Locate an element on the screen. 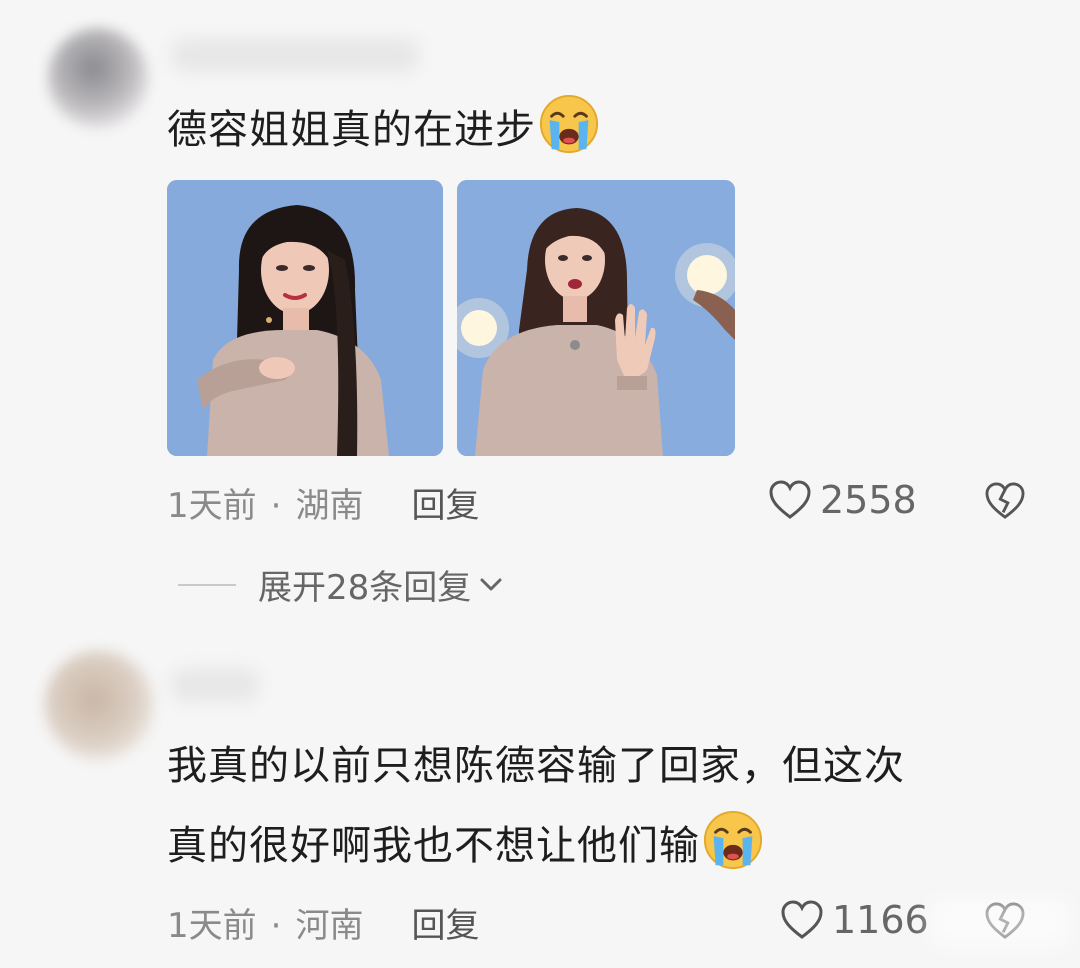 The width and height of the screenshot is (1080, 968). comment-text-content: 我真的以前只想陈德容输了回家，但这次 is located at coordinates (536, 766).